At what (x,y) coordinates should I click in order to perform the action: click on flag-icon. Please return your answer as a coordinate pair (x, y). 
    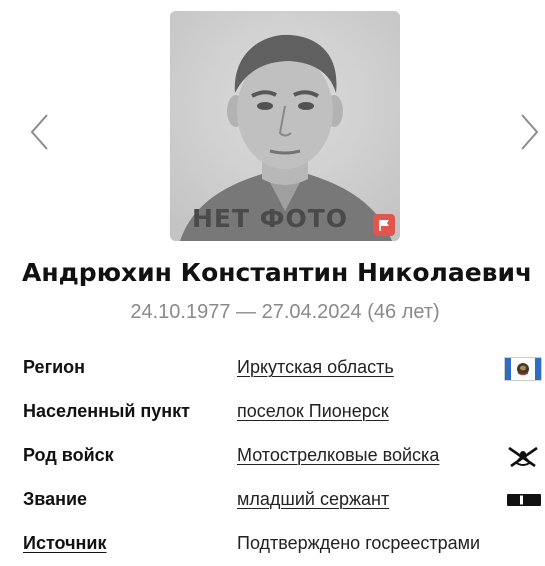
    Looking at the image, I should click on (384, 225).